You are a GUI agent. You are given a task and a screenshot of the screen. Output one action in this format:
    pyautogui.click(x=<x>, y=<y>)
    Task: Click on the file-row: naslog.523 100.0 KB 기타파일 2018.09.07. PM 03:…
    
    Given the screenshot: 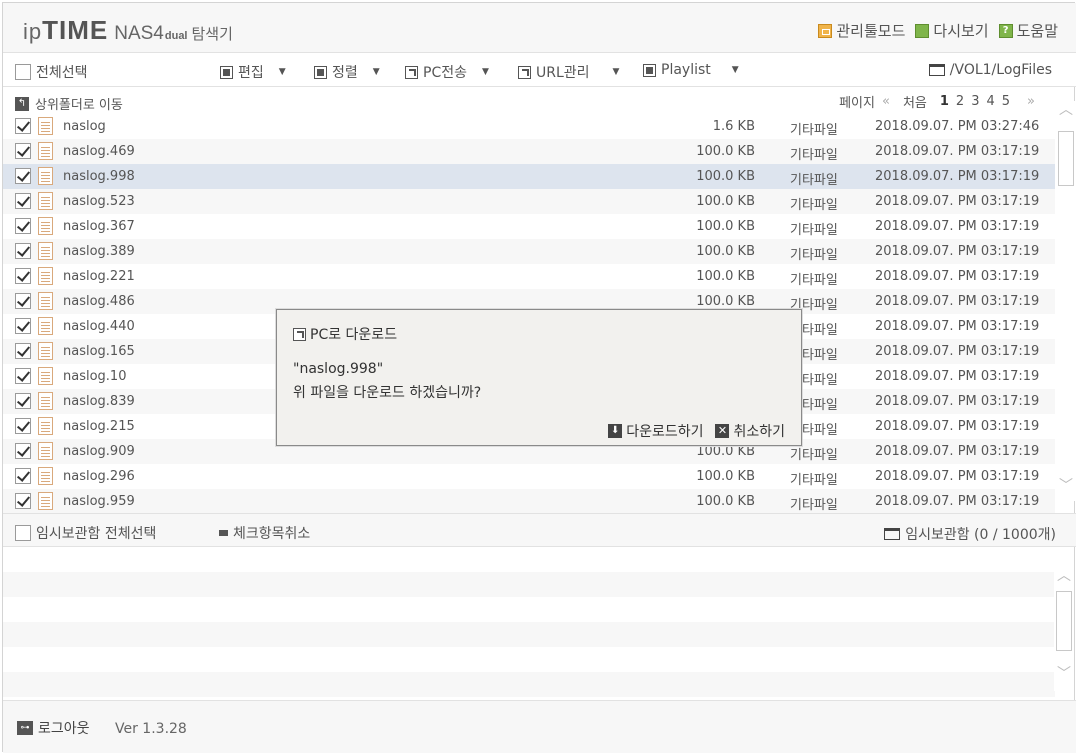 What is the action you would take?
    pyautogui.click(x=529, y=201)
    